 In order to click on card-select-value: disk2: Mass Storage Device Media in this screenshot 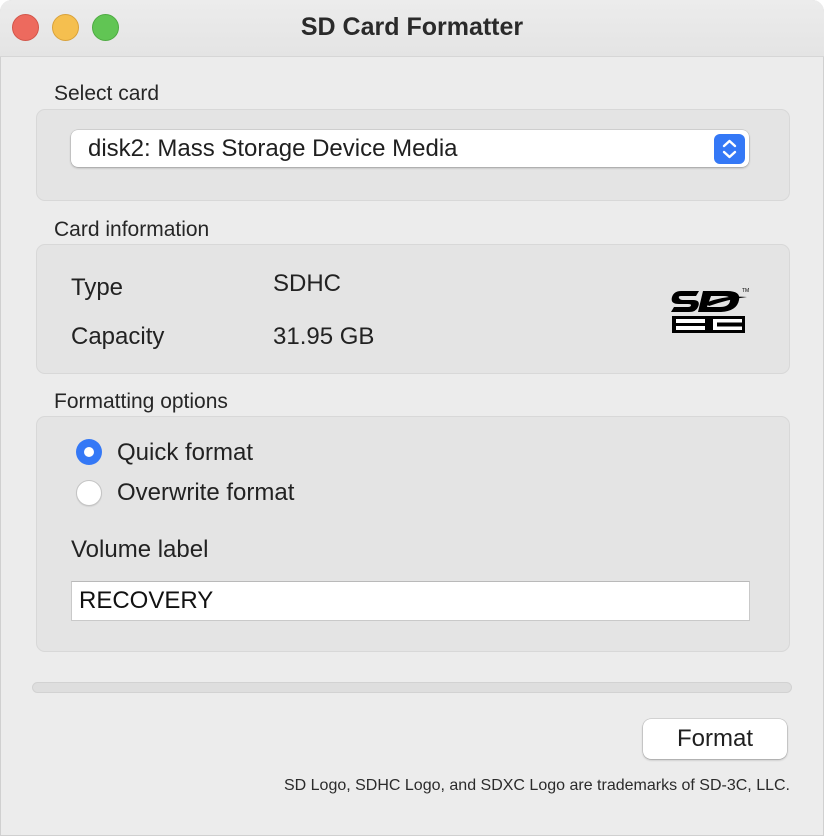, I will do `click(273, 148)`.